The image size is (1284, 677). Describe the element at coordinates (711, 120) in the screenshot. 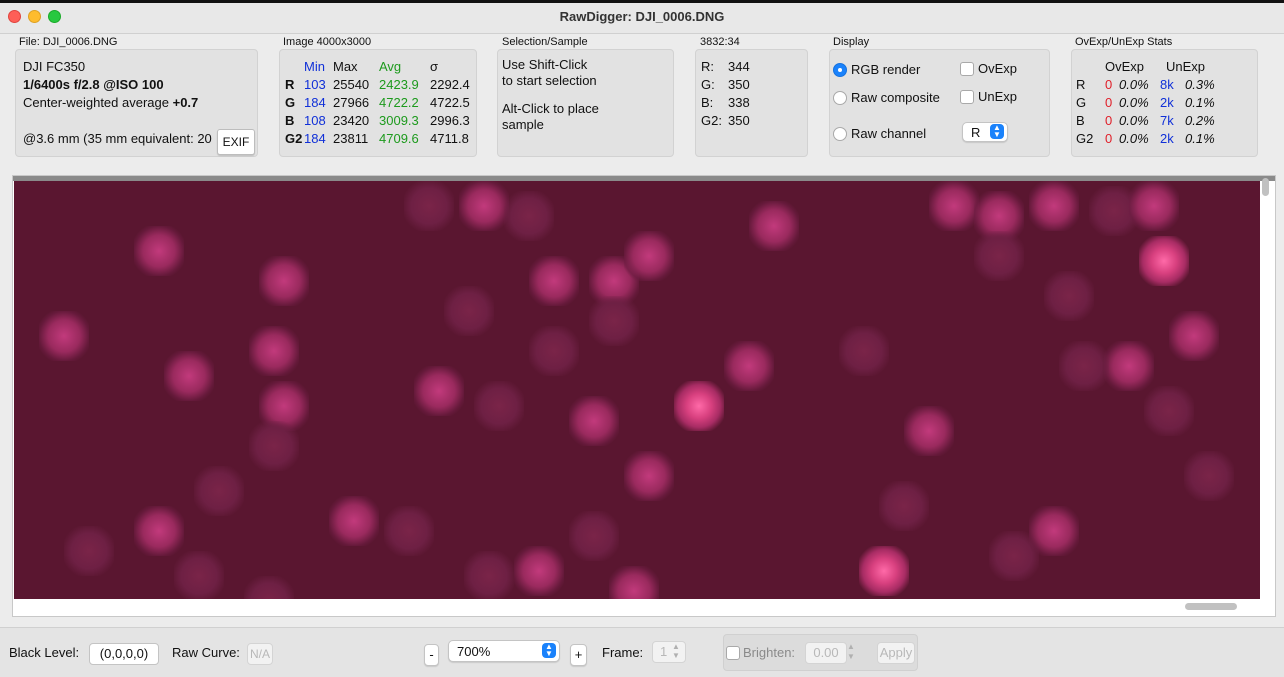

I see `pixel-channel-label: G2:` at that location.